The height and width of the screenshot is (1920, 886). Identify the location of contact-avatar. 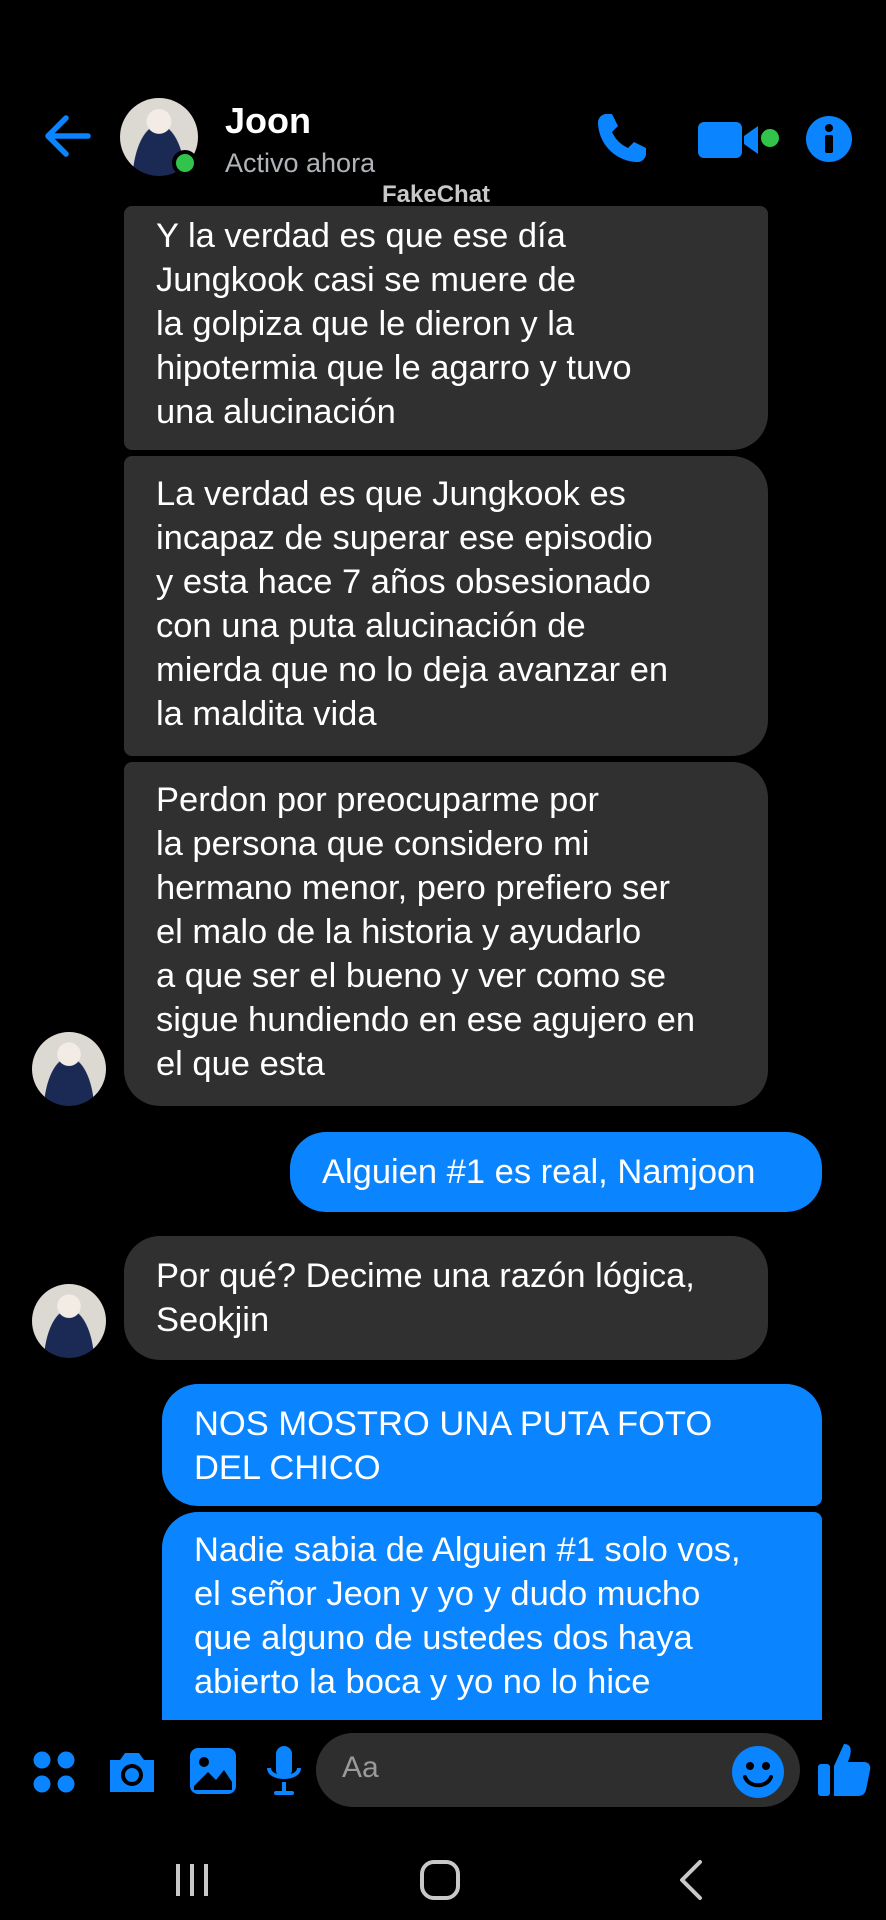
(160, 138).